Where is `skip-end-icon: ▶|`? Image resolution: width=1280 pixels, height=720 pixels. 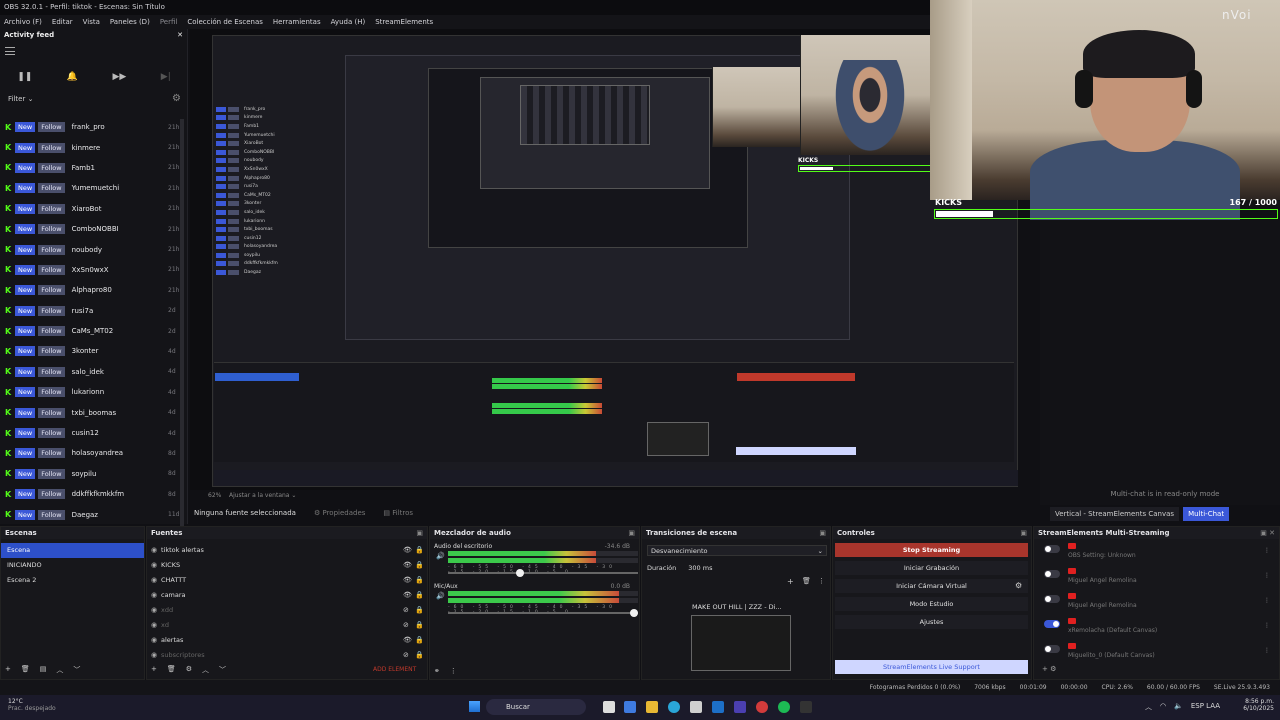 skip-end-icon: ▶| is located at coordinates (166, 77).